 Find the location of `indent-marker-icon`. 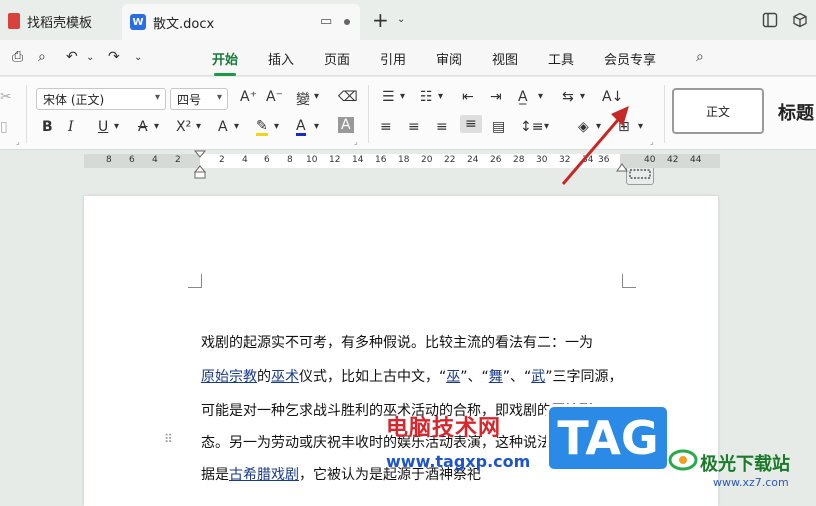

indent-marker-icon is located at coordinates (200, 165).